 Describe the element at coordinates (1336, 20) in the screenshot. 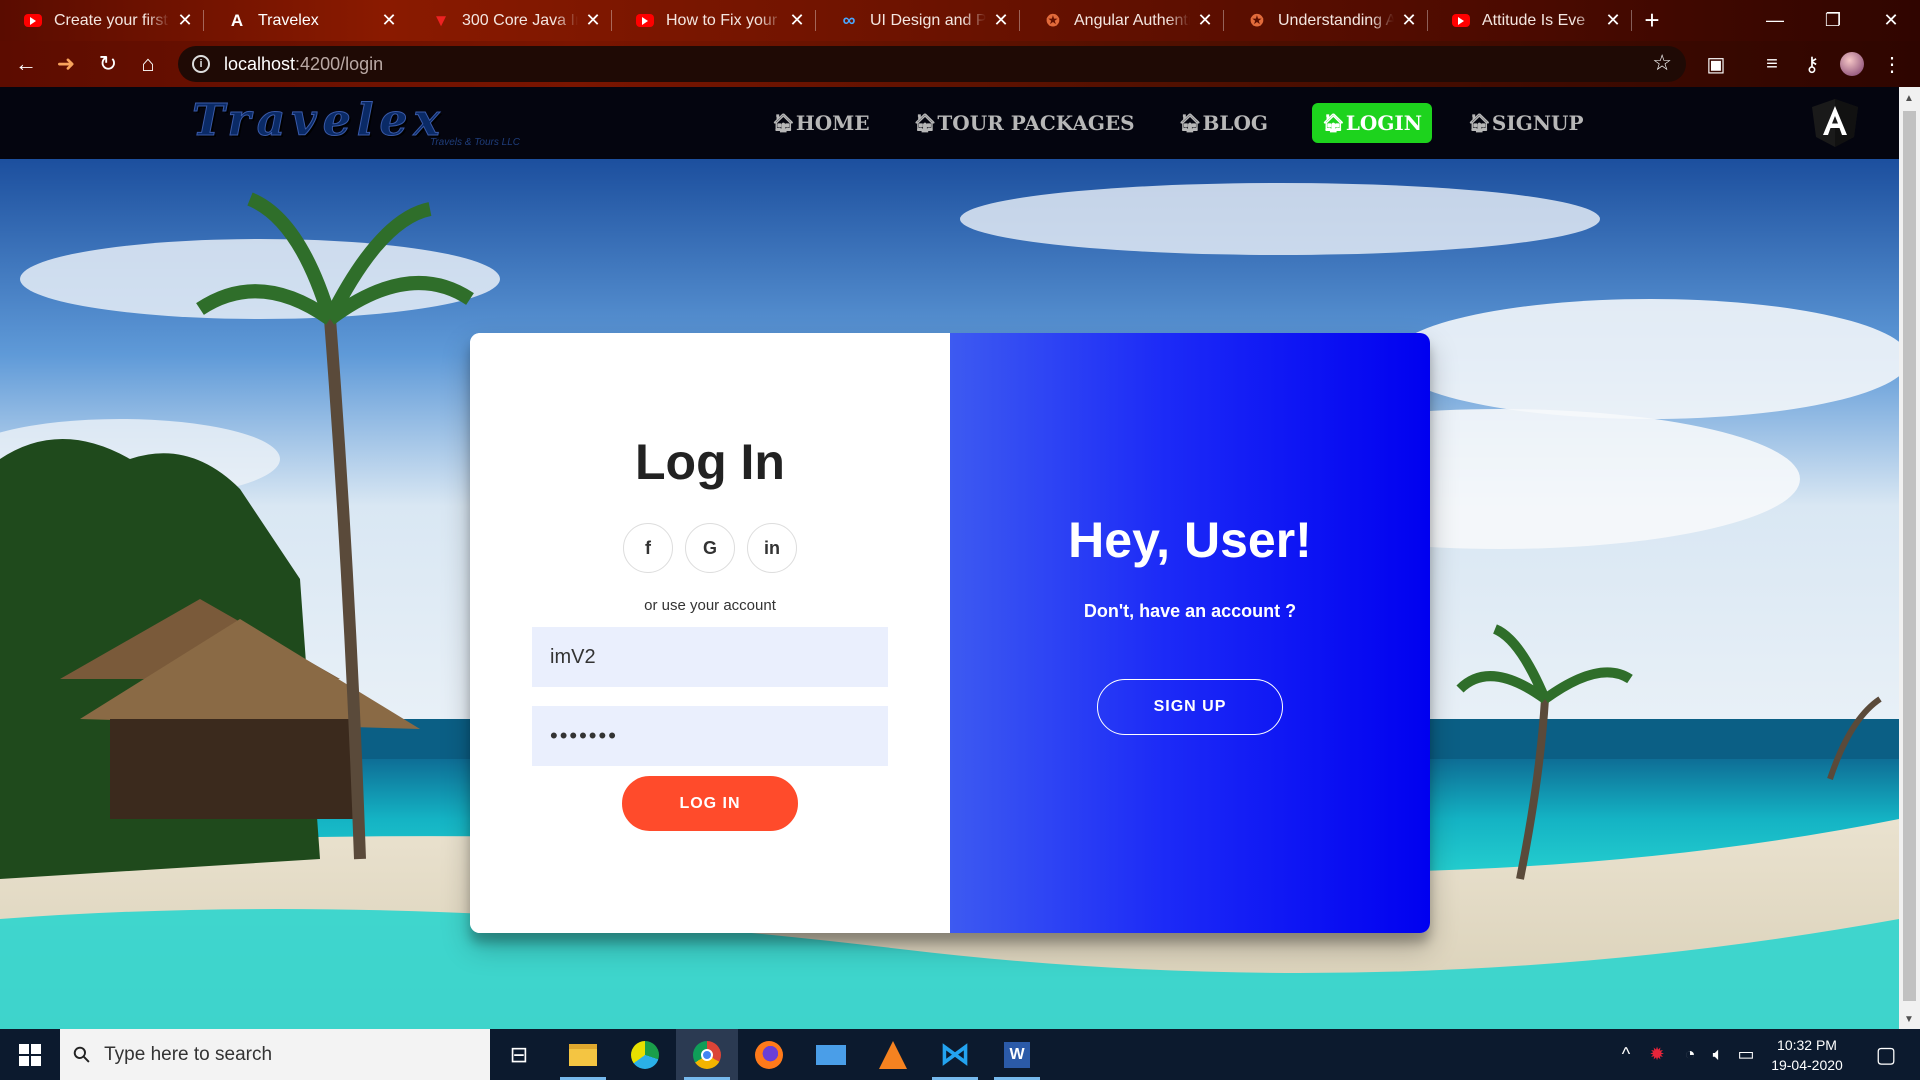

I see `tab-title: Understanding An` at that location.